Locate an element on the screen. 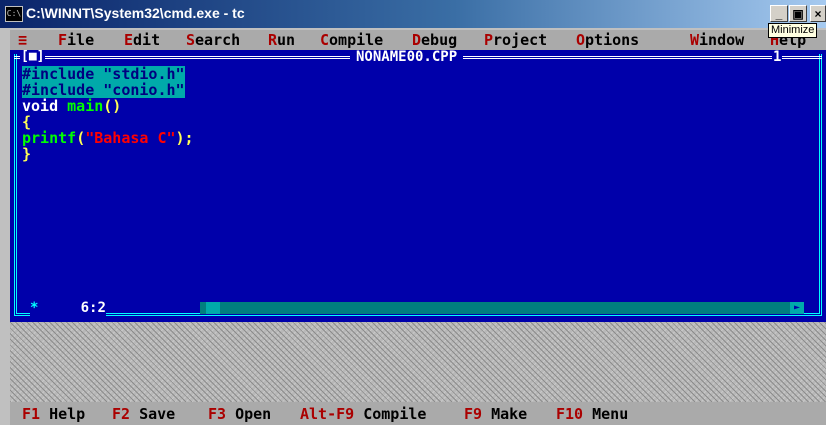 The width and height of the screenshot is (826, 425). menu-window-hotkey: W is located at coordinates (695, 40).